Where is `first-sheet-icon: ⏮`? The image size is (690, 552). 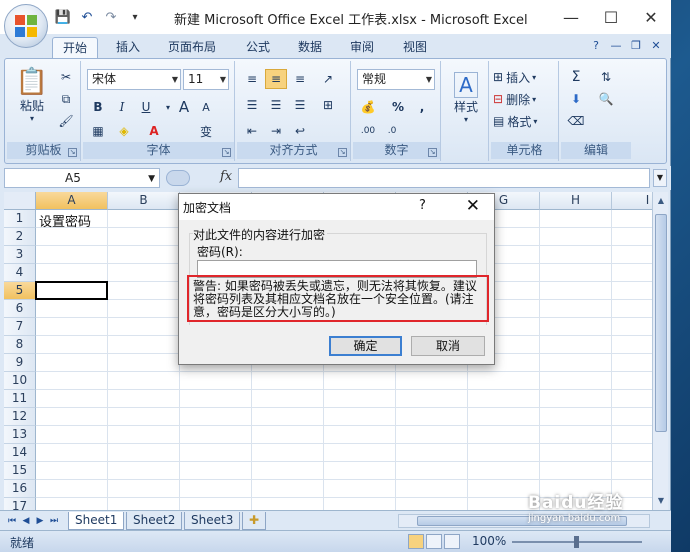 first-sheet-icon: ⏮ is located at coordinates (12, 521).